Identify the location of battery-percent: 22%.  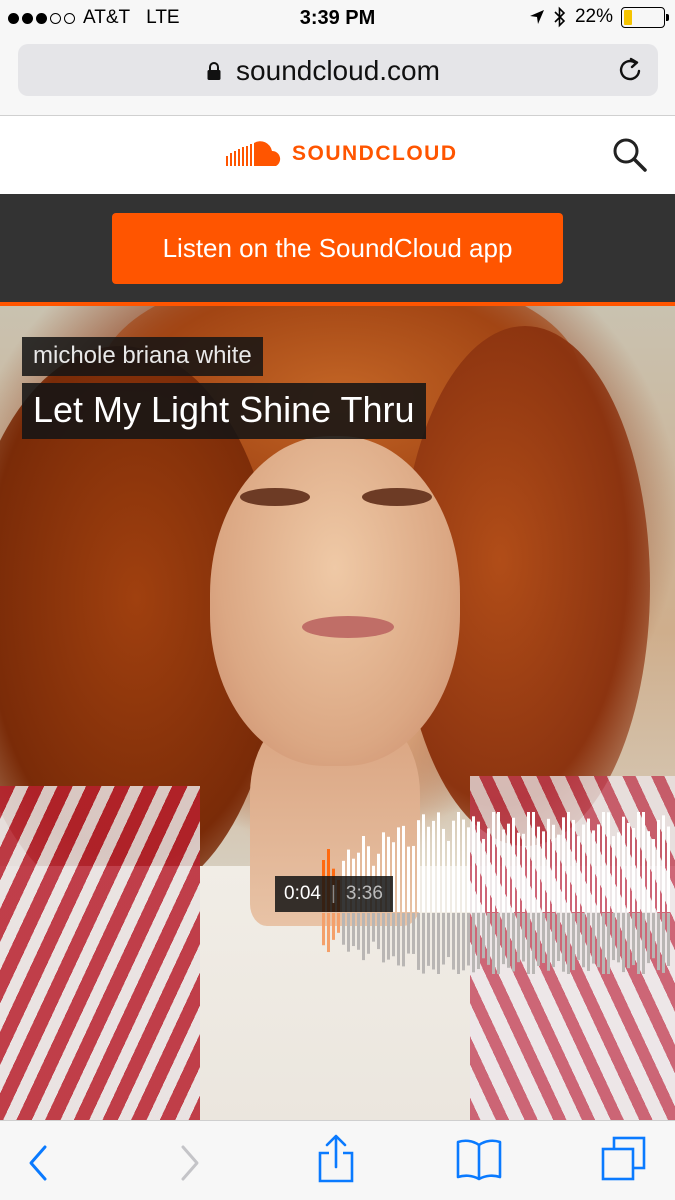
(593, 16).